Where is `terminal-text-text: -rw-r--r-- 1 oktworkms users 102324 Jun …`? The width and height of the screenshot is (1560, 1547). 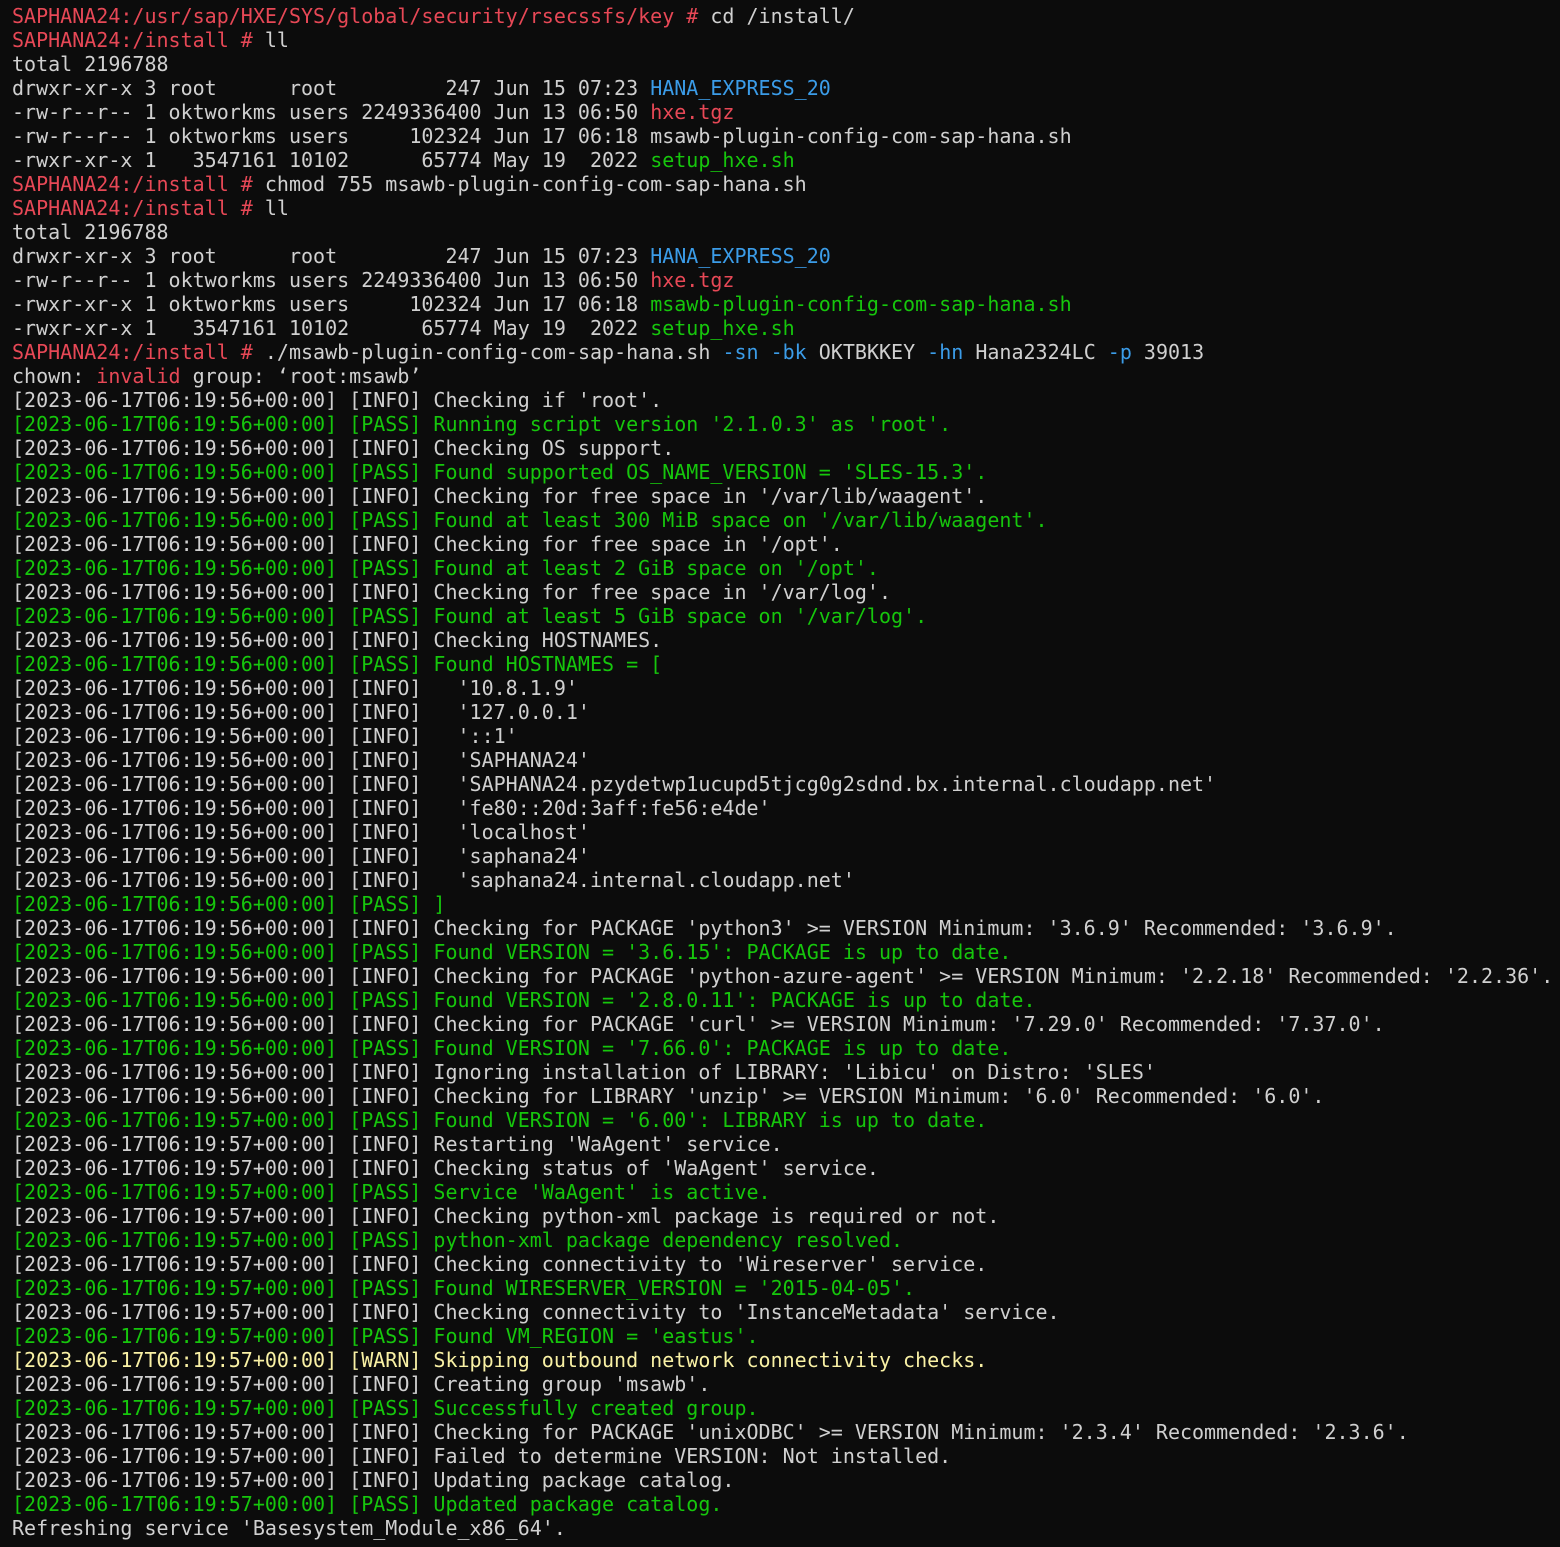
terminal-text-text: -rw-r--r-- 1 oktworkms users 102324 Jun … is located at coordinates (542, 136).